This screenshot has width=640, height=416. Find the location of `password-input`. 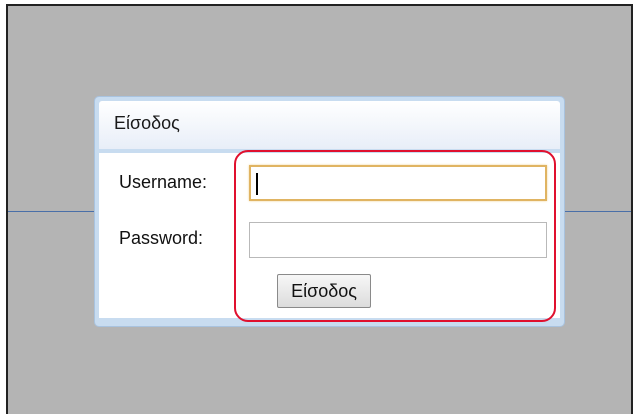

password-input is located at coordinates (398, 240).